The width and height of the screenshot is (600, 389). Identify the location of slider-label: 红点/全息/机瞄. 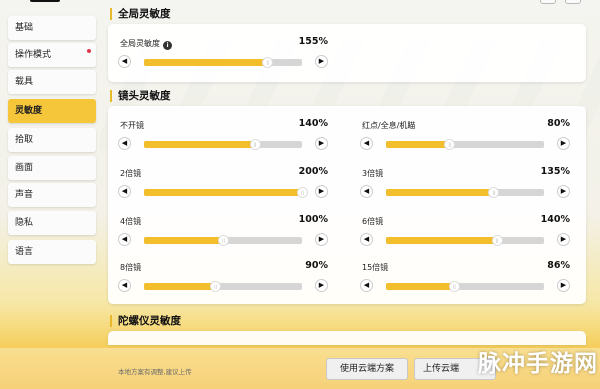
(389, 125).